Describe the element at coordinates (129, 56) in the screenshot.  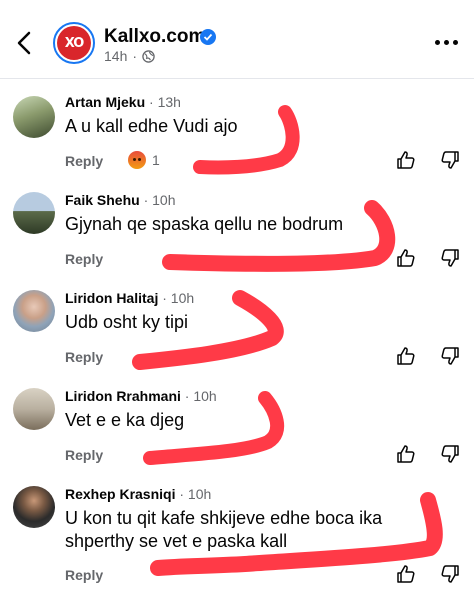
I see `post-meta: 14h ·` at that location.